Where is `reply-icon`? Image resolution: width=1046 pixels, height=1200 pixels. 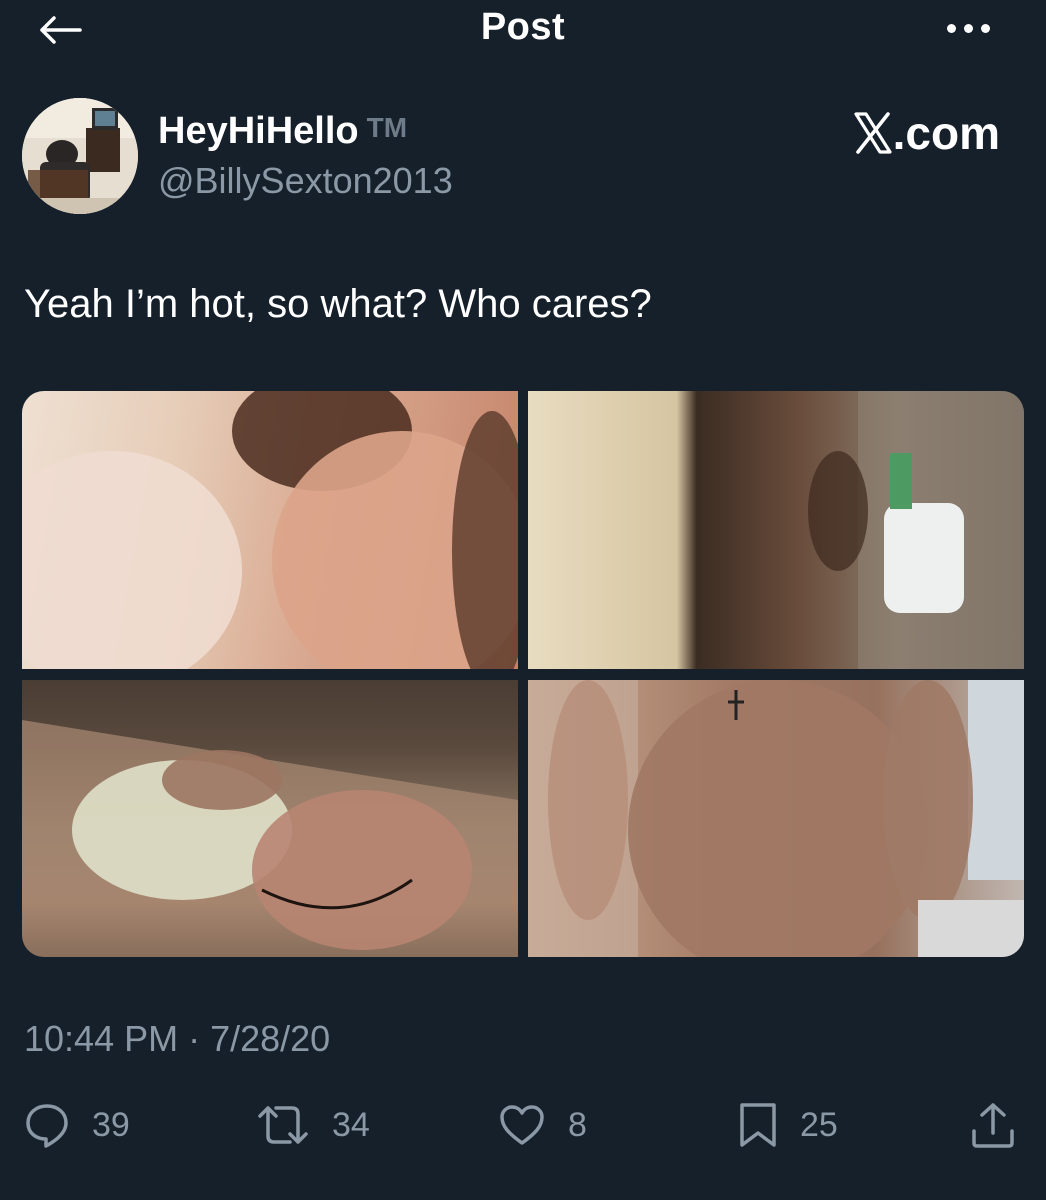
reply-icon is located at coordinates (47, 1126).